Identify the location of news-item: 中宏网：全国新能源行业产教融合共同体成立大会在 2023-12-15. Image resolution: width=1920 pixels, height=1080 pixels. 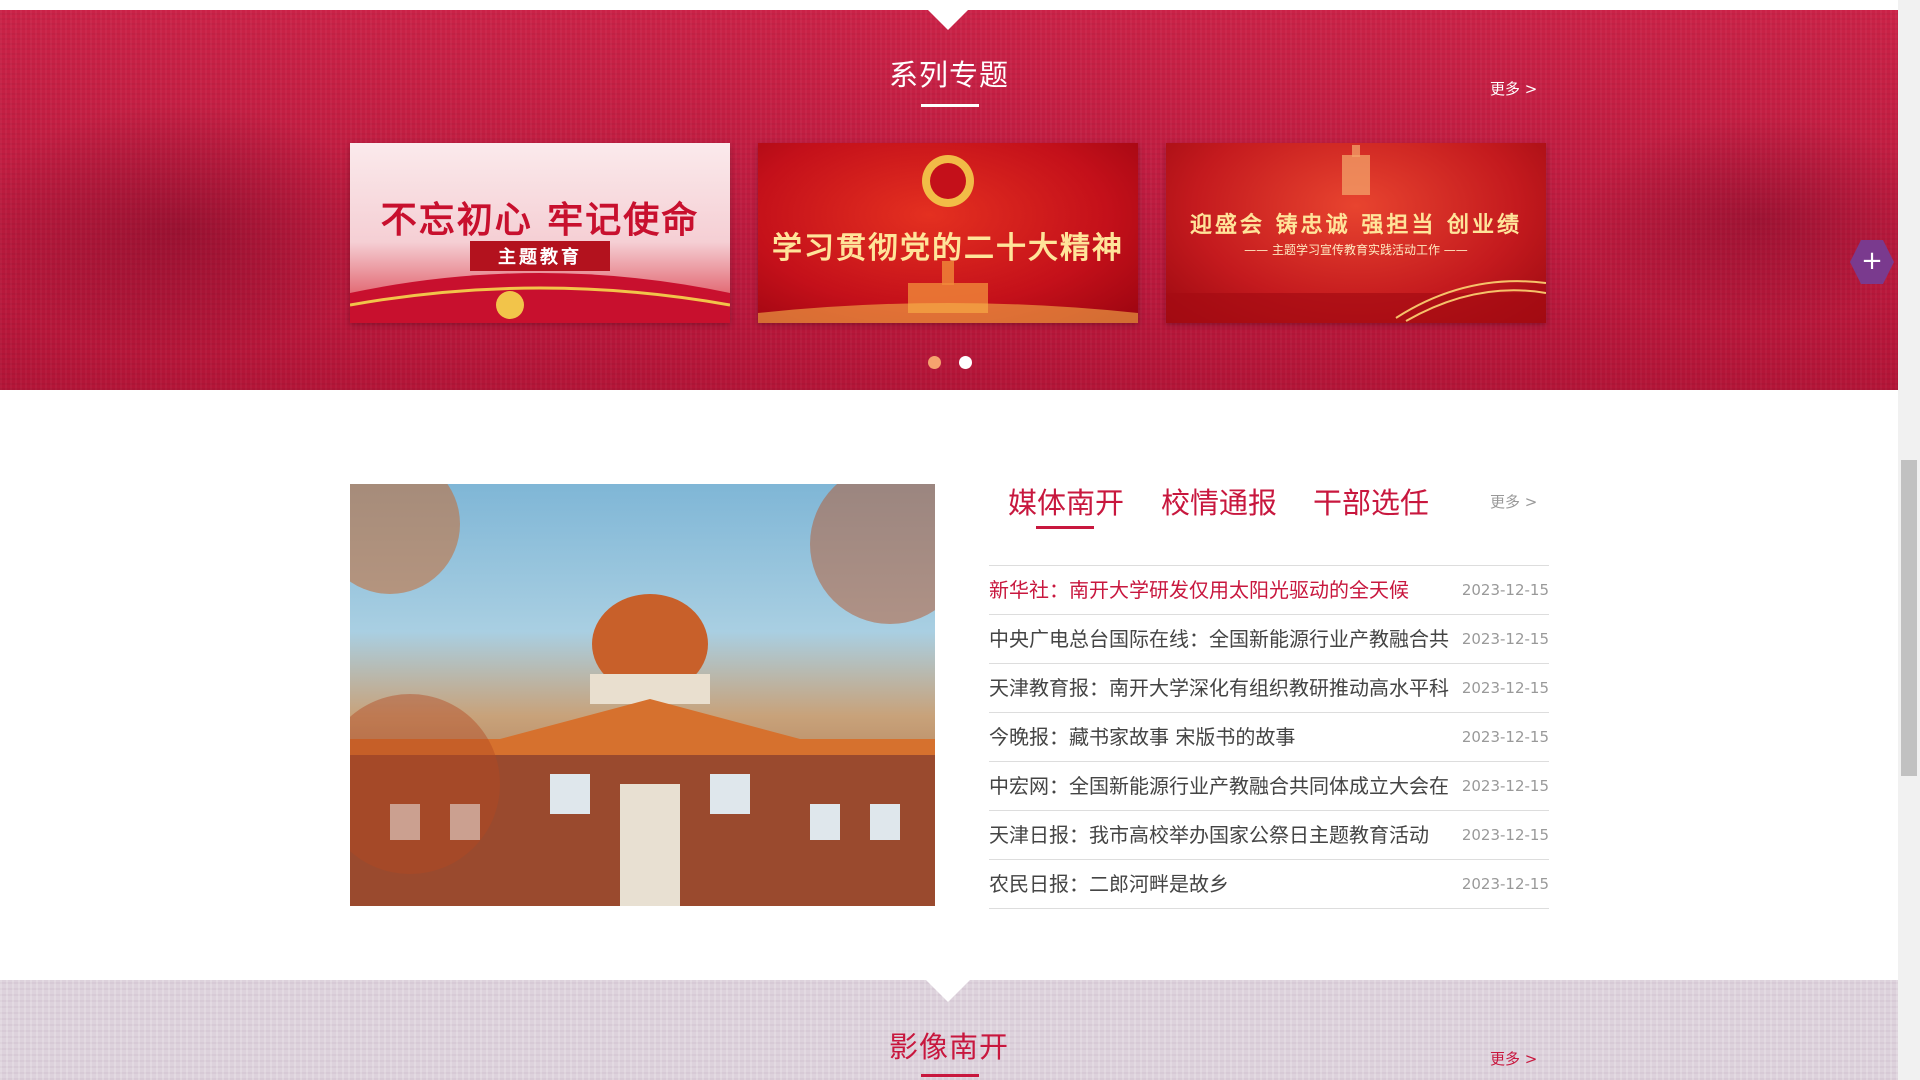
(1269, 786).